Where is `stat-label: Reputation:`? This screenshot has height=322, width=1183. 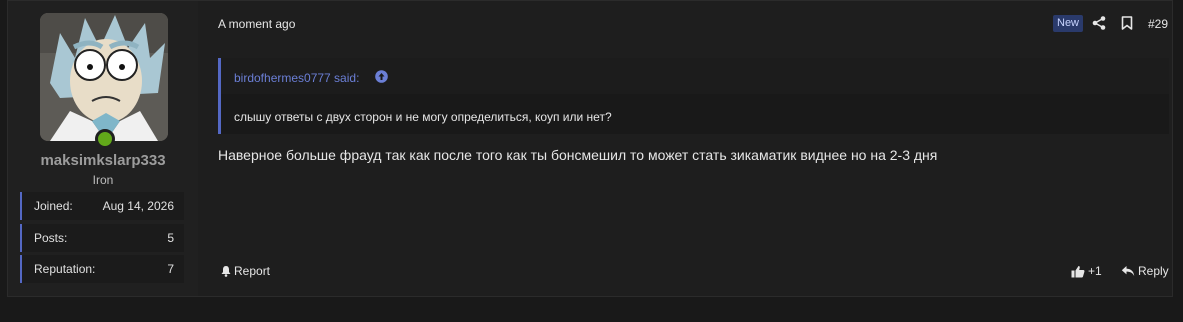 stat-label: Reputation: is located at coordinates (65, 269).